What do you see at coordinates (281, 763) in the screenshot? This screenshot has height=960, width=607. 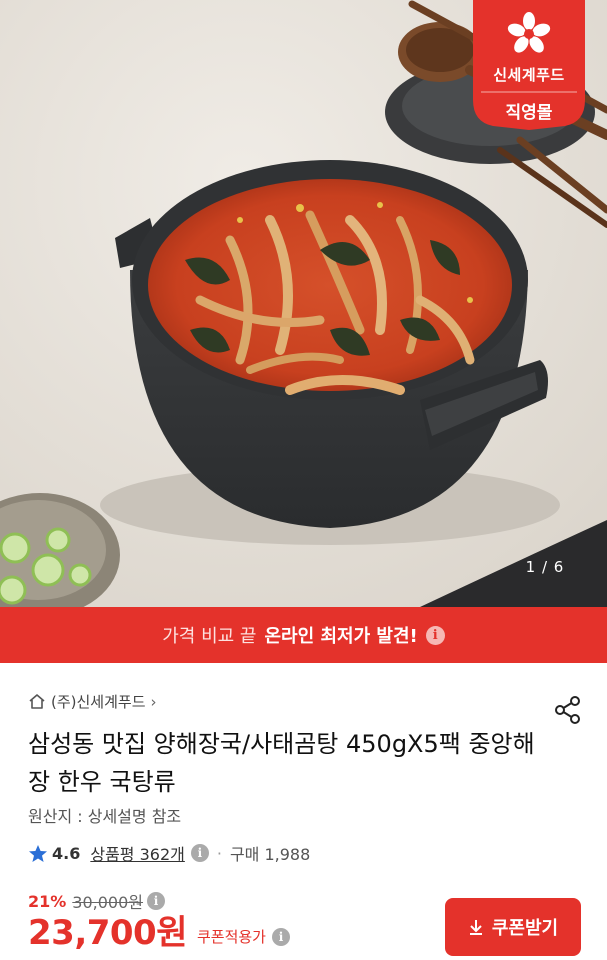 I see `product-title: 삼성동 맛집 양해장국/사태곰탕 450gX5팩 중앙해장 한우 국탕류` at bounding box center [281, 763].